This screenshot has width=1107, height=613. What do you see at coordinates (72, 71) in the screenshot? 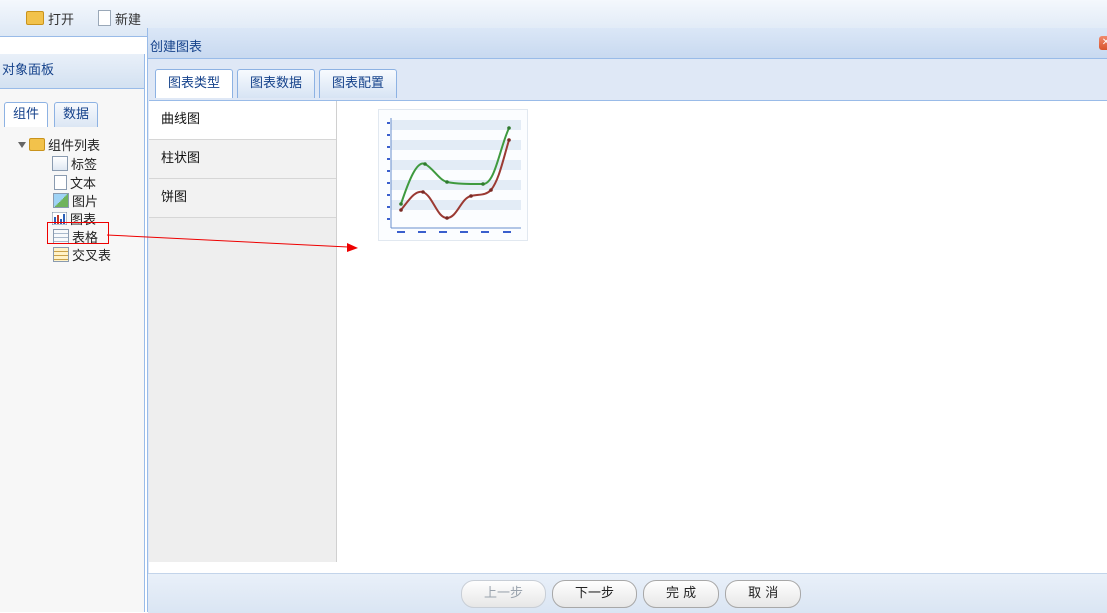
I see `object-panel-title: 对象面板` at bounding box center [72, 71].